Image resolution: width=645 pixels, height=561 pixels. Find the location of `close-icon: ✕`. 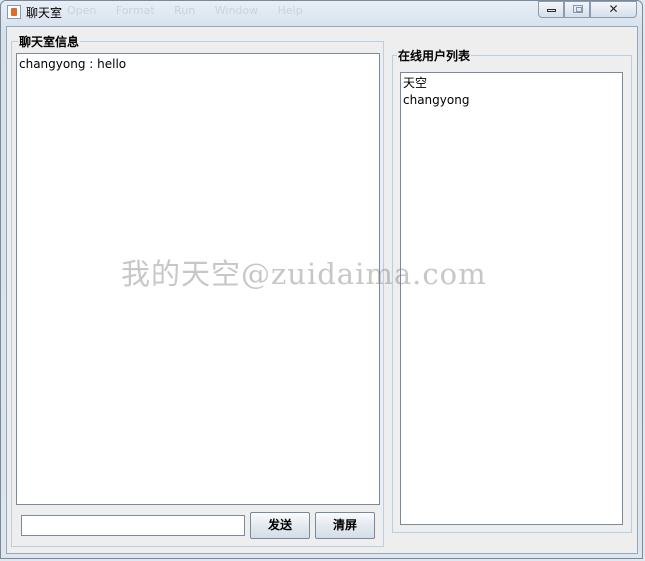

close-icon: ✕ is located at coordinates (613, 9).